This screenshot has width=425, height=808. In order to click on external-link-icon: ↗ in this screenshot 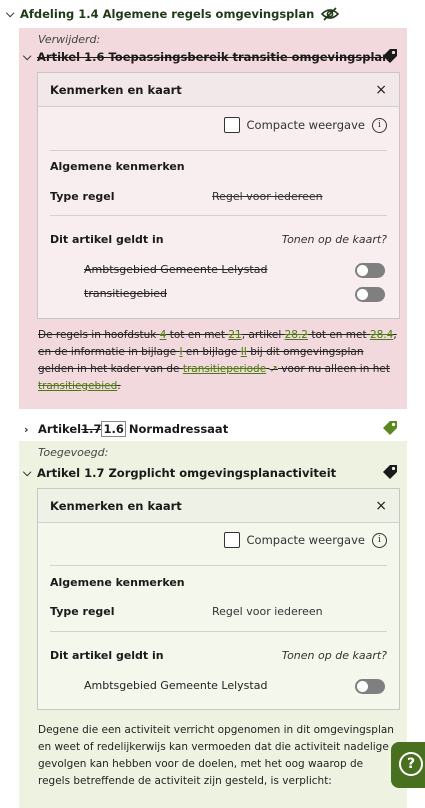, I will do `click(273, 369)`.